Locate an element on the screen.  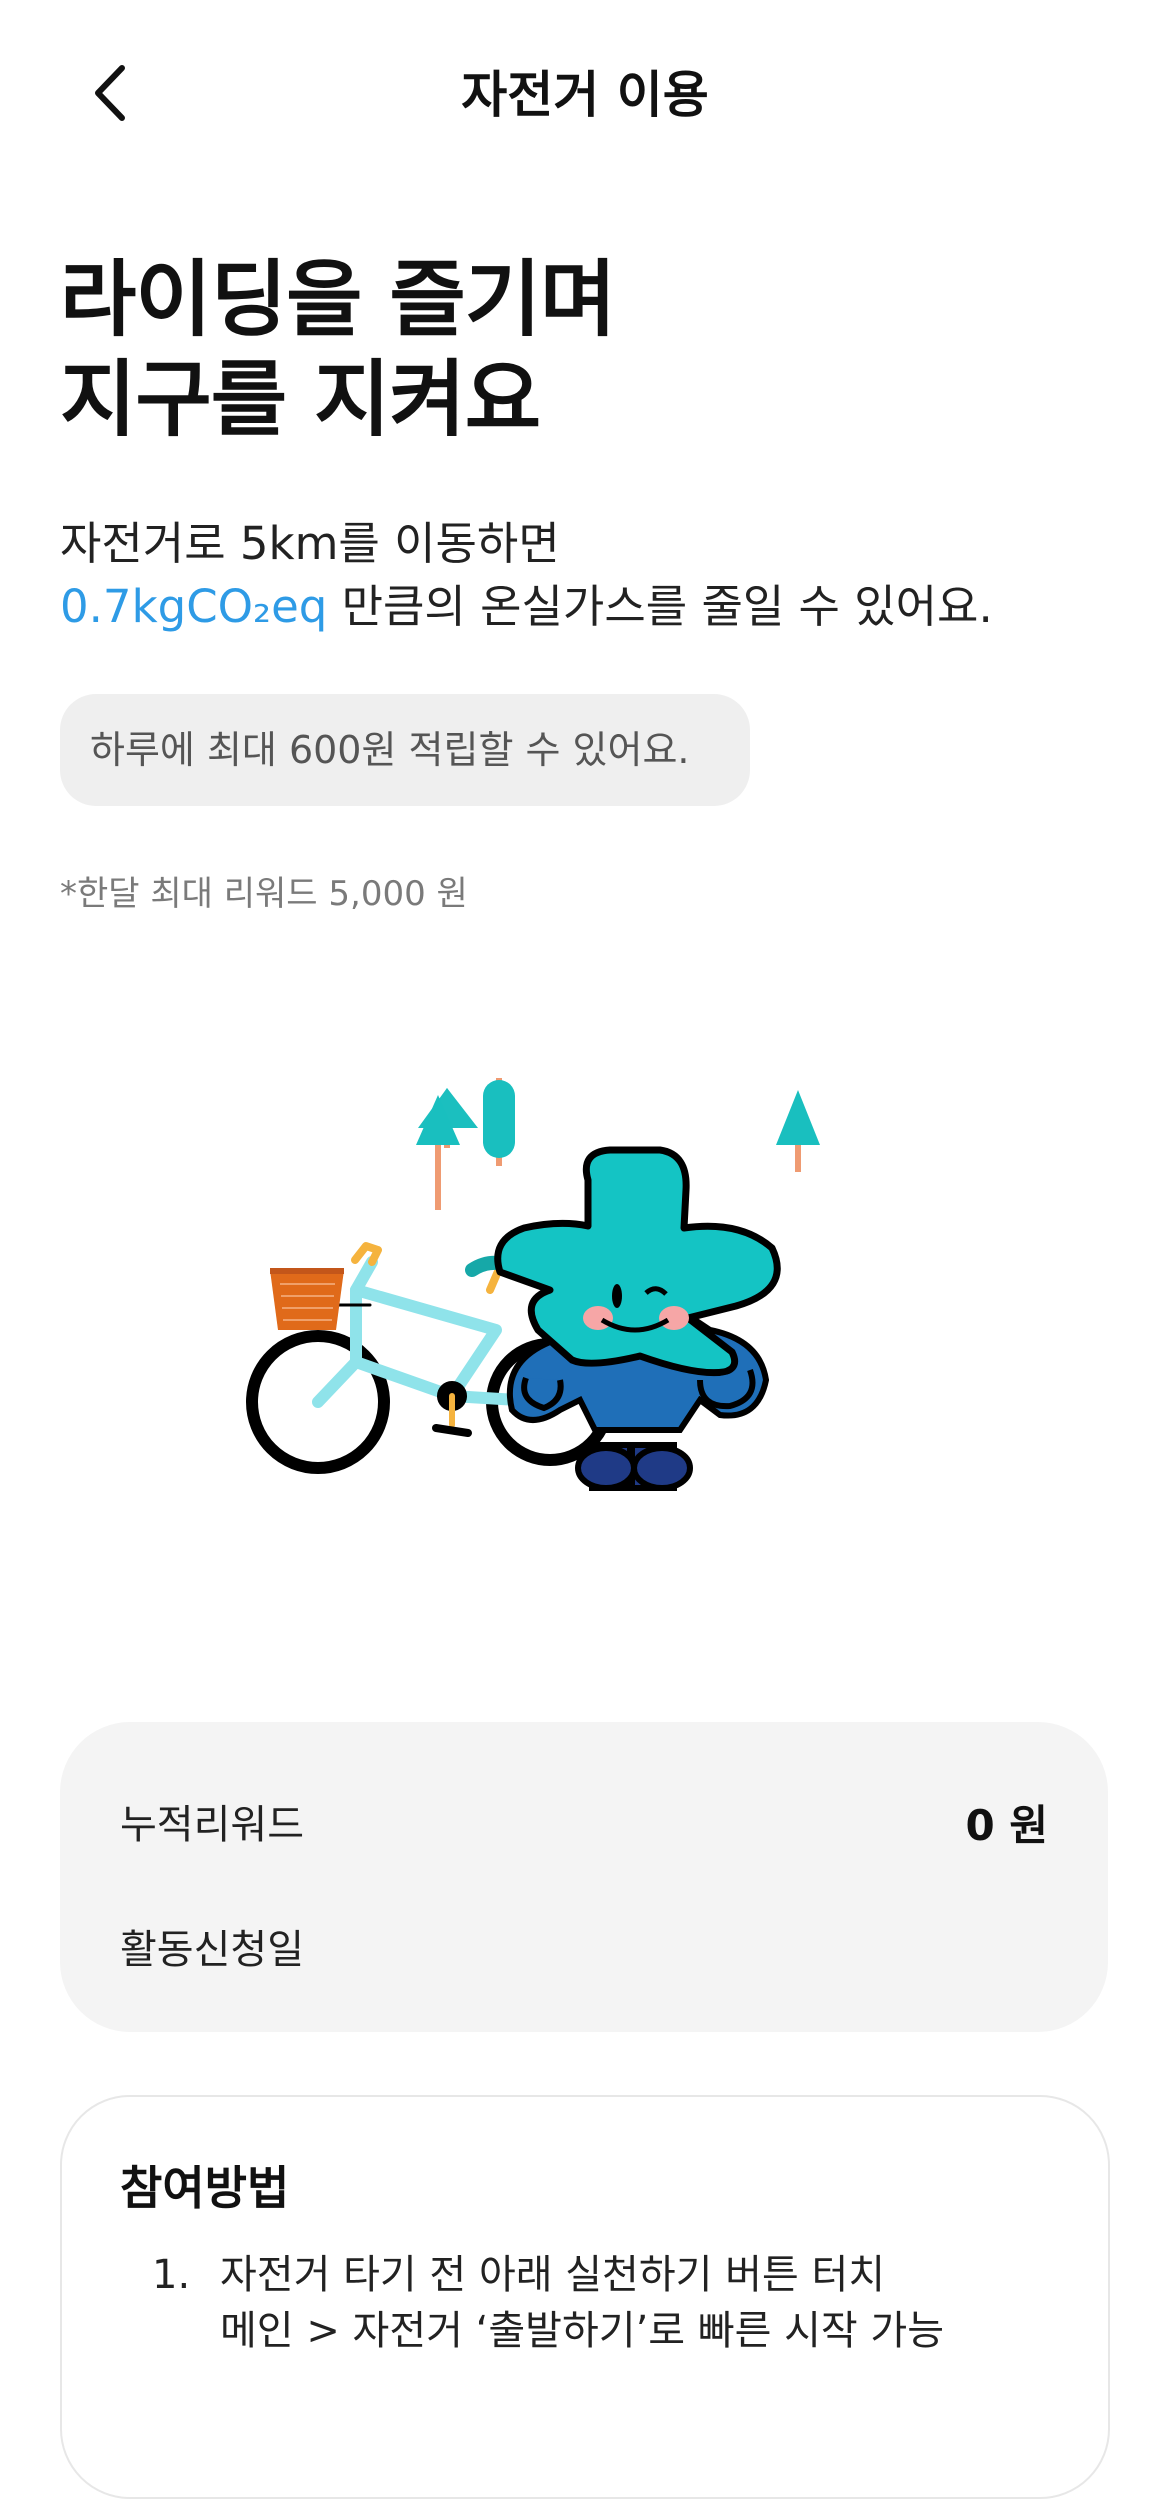
header: 자전거 이용 is located at coordinates (585, 95).